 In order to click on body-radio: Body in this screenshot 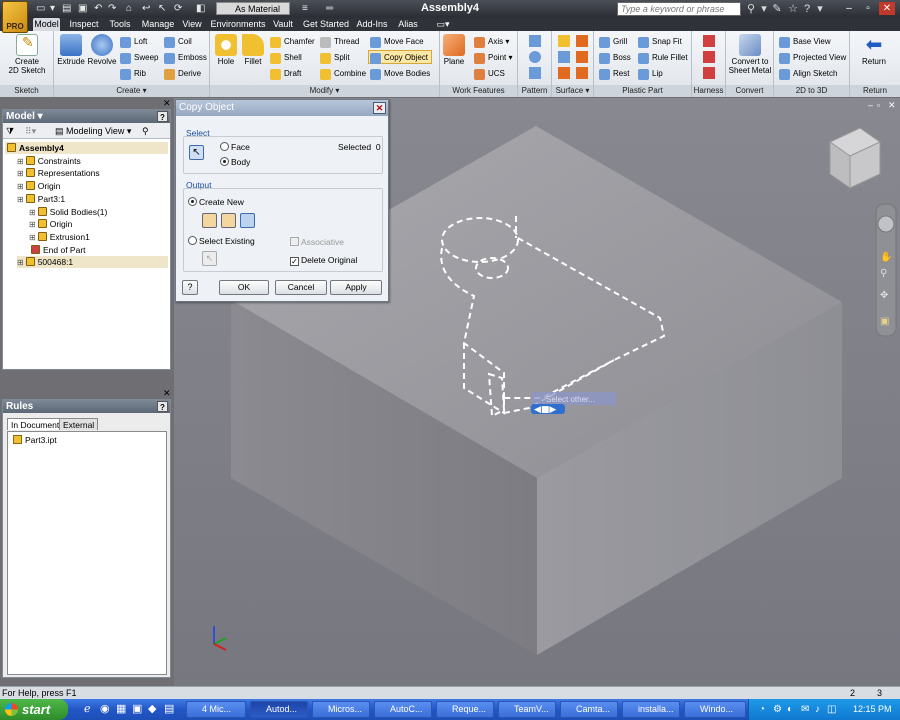, I will do `click(235, 162)`.